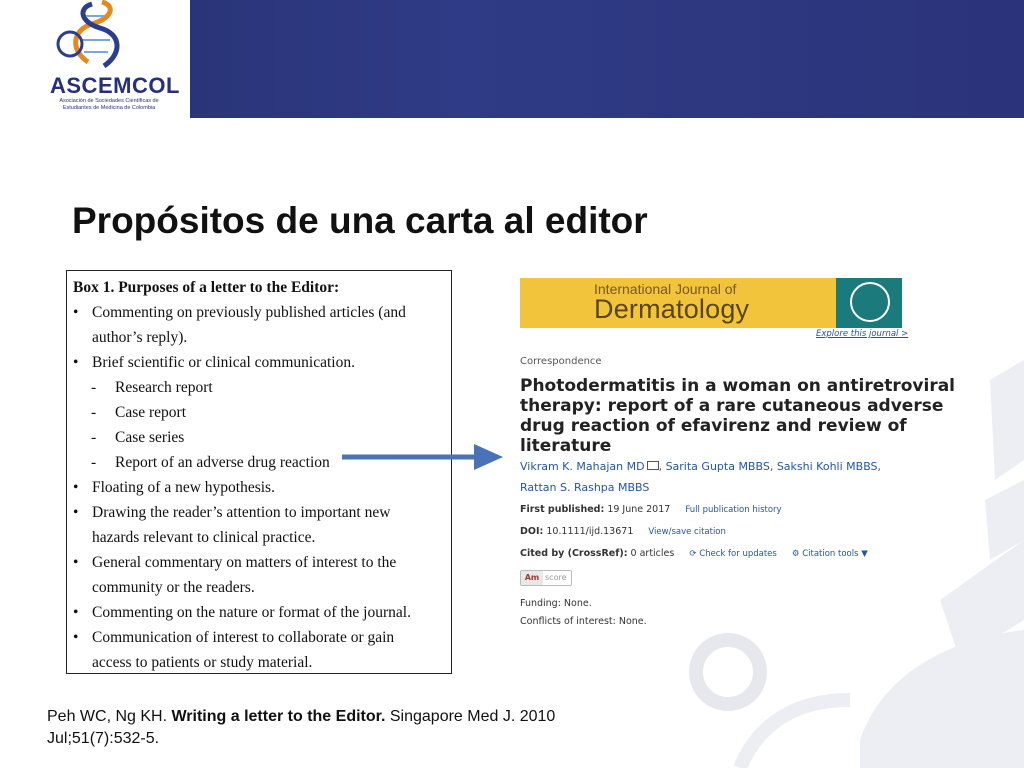 The height and width of the screenshot is (768, 1024). What do you see at coordinates (862, 334) in the screenshot?
I see `explore-journal-link: Explore this journal >` at bounding box center [862, 334].